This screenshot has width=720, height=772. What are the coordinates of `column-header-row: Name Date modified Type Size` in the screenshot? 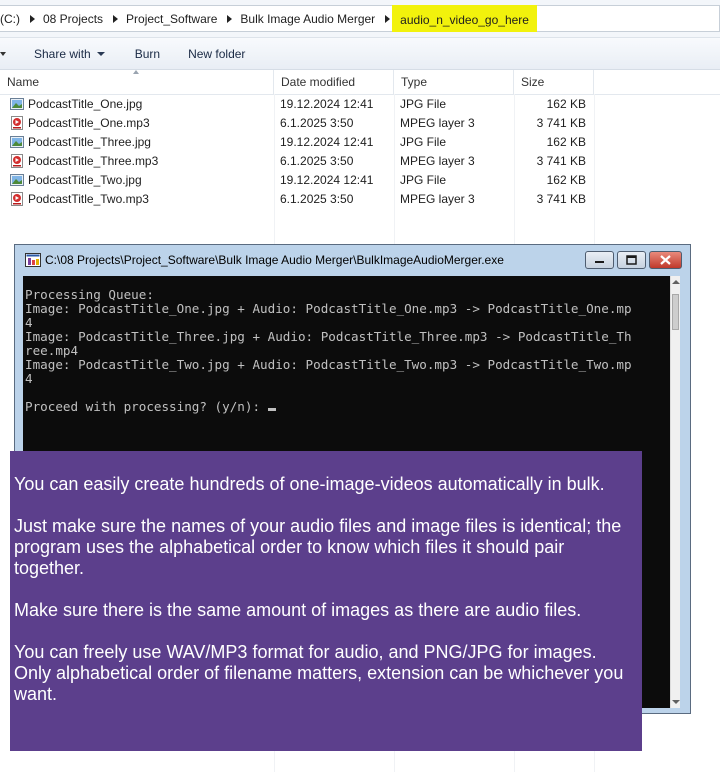 It's located at (360, 82).